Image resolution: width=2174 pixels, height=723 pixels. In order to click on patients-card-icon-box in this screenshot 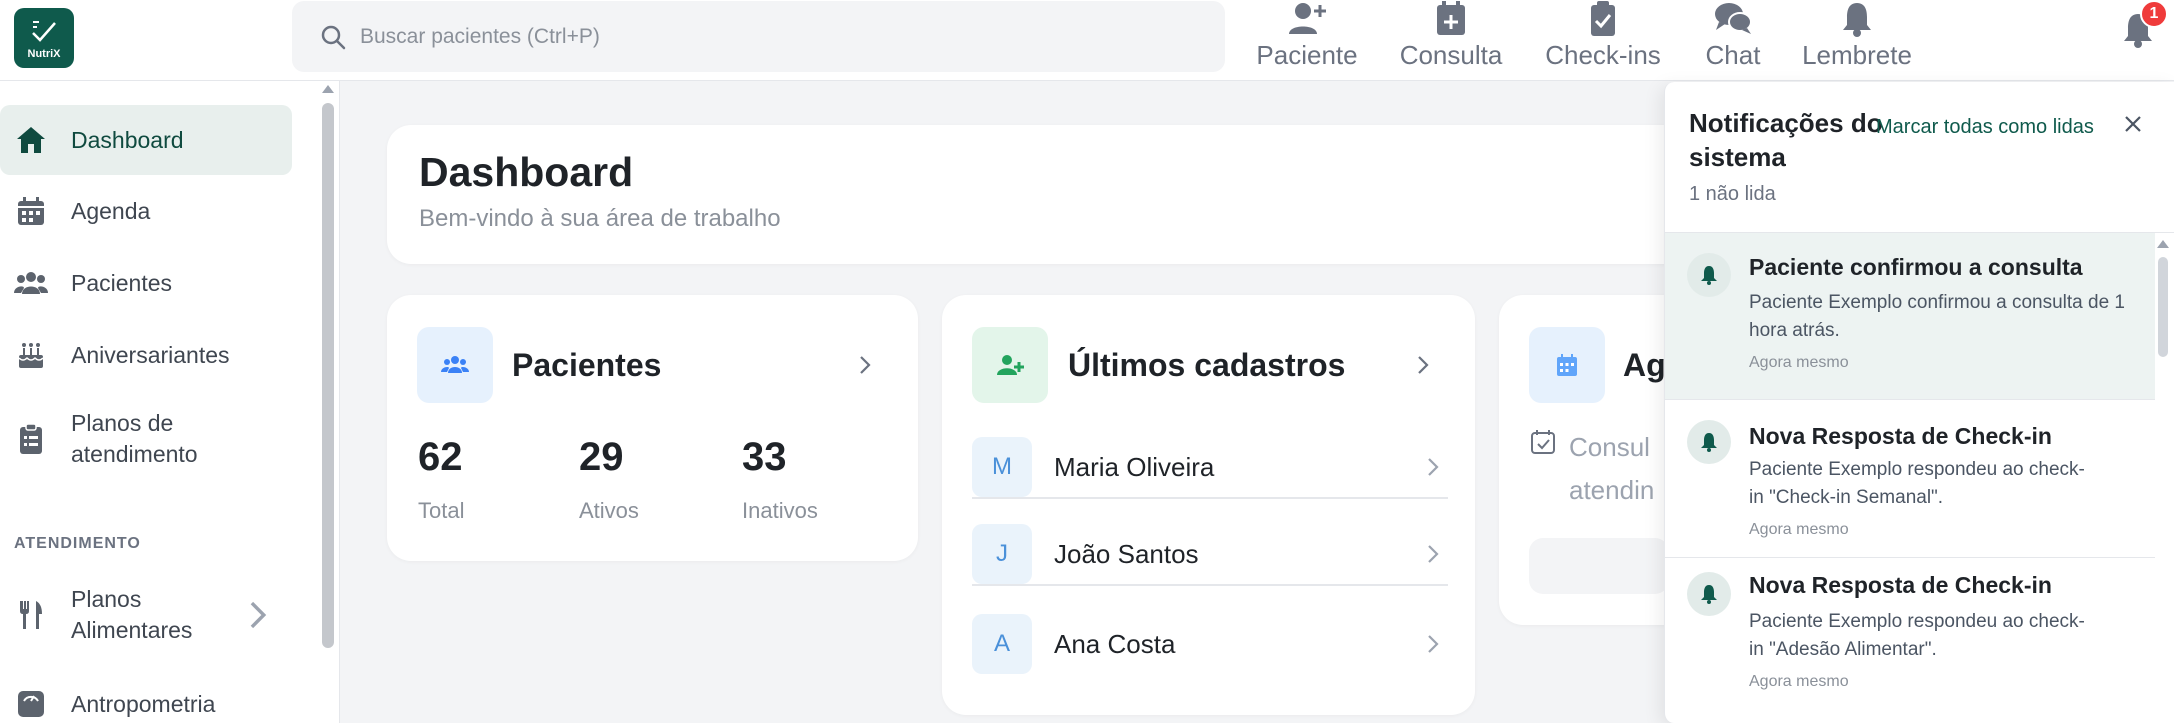, I will do `click(455, 365)`.